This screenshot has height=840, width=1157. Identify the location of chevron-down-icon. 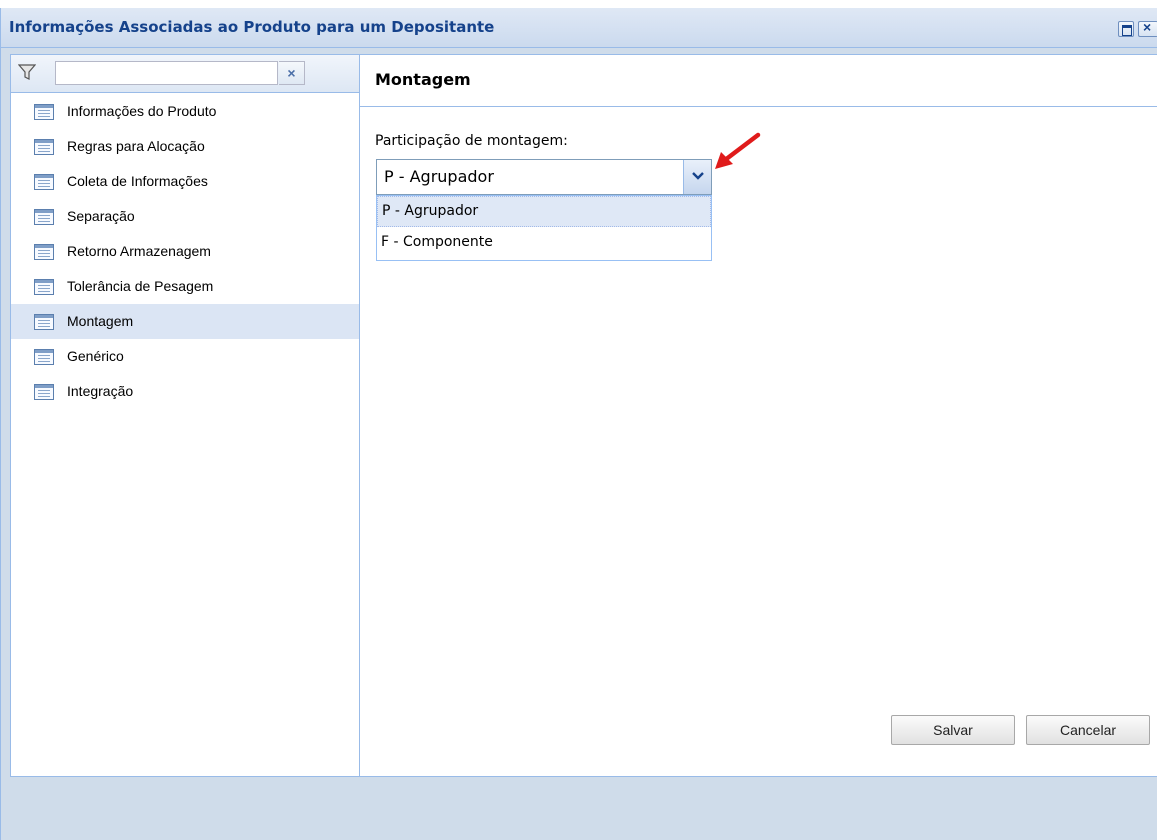
(698, 176).